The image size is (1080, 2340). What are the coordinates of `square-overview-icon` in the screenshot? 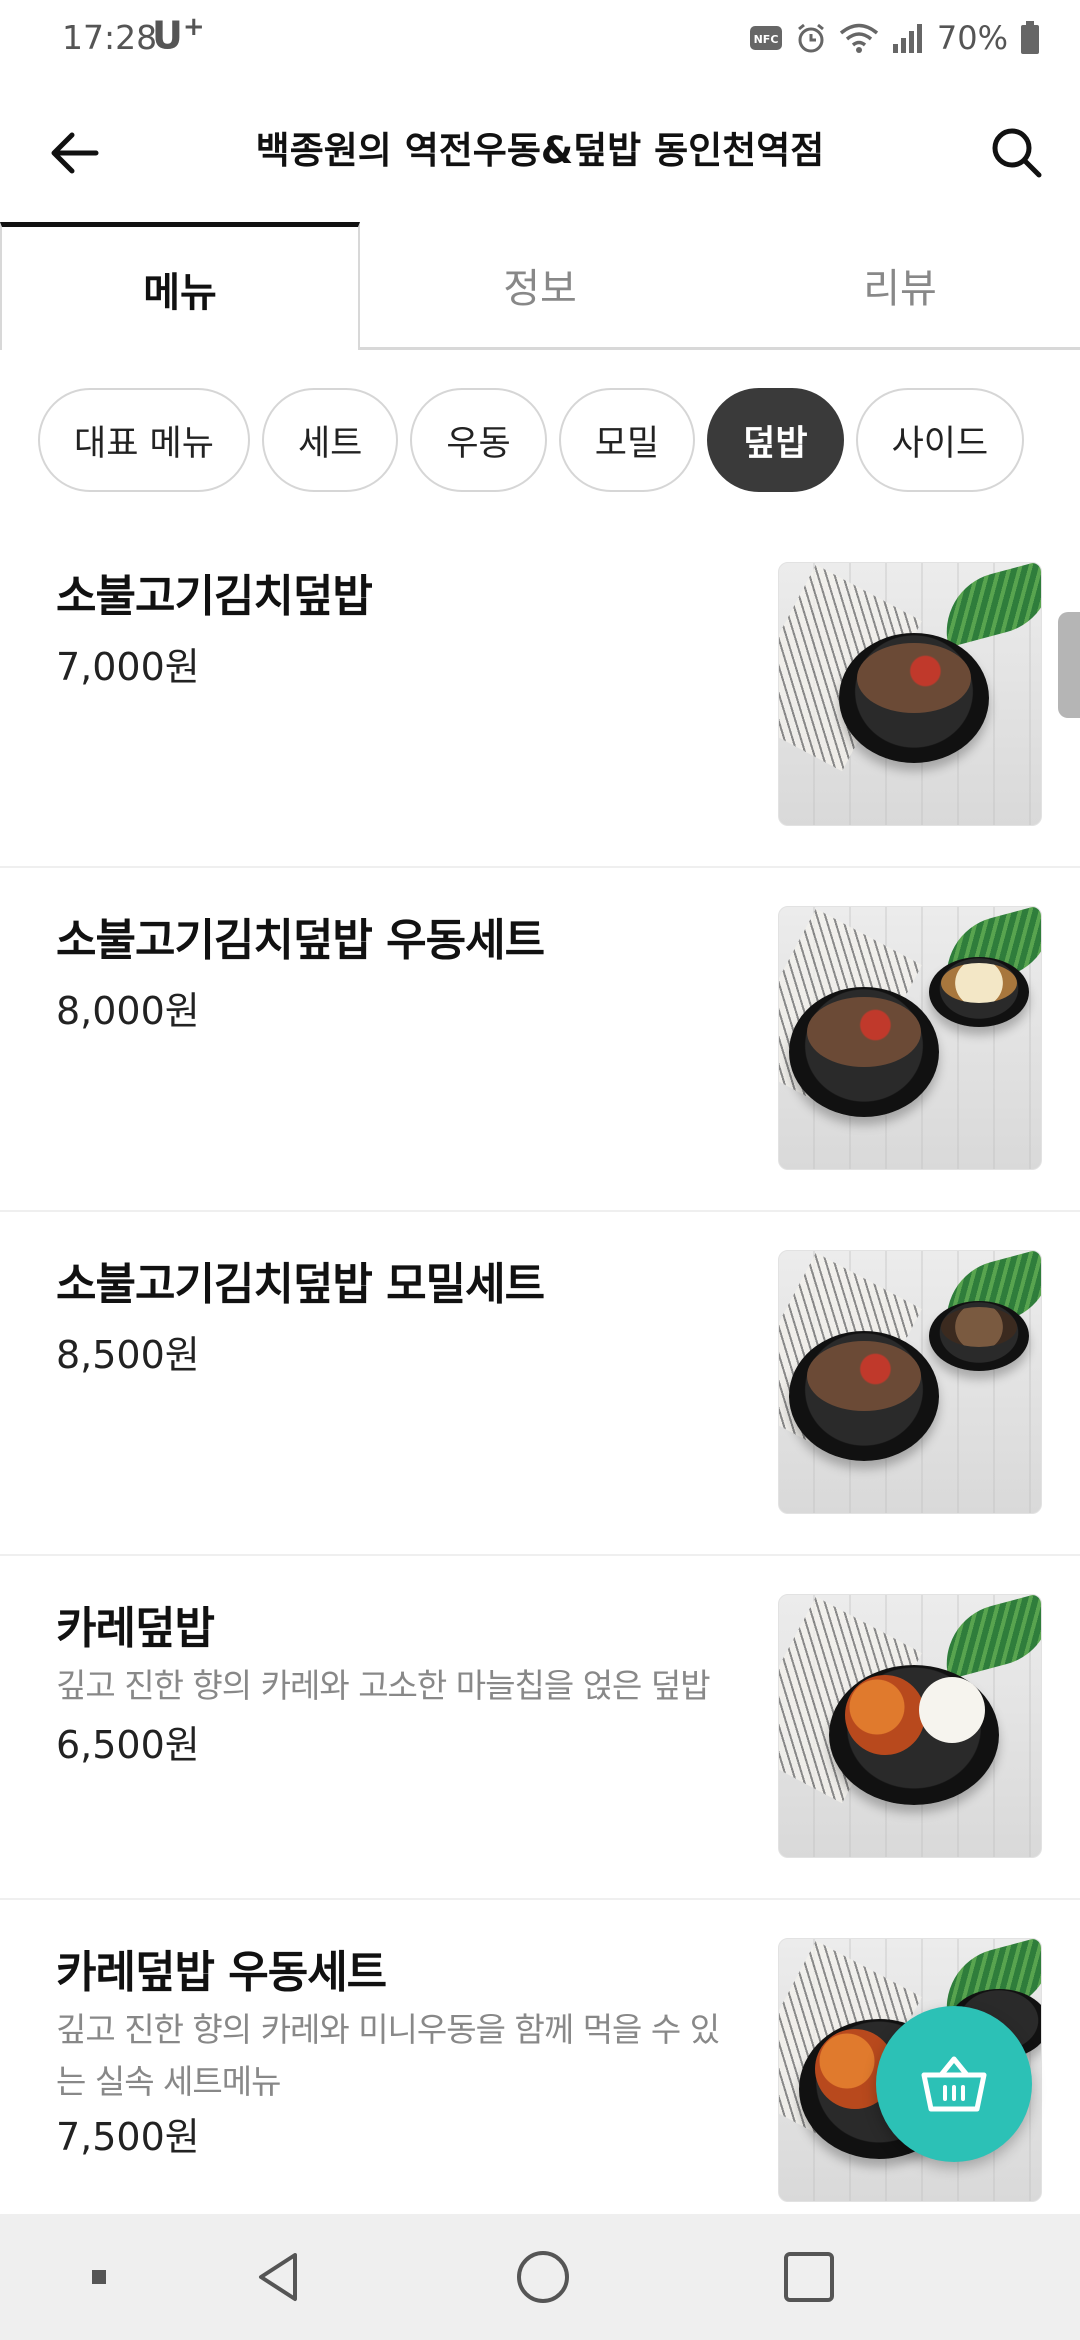 It's located at (809, 2277).